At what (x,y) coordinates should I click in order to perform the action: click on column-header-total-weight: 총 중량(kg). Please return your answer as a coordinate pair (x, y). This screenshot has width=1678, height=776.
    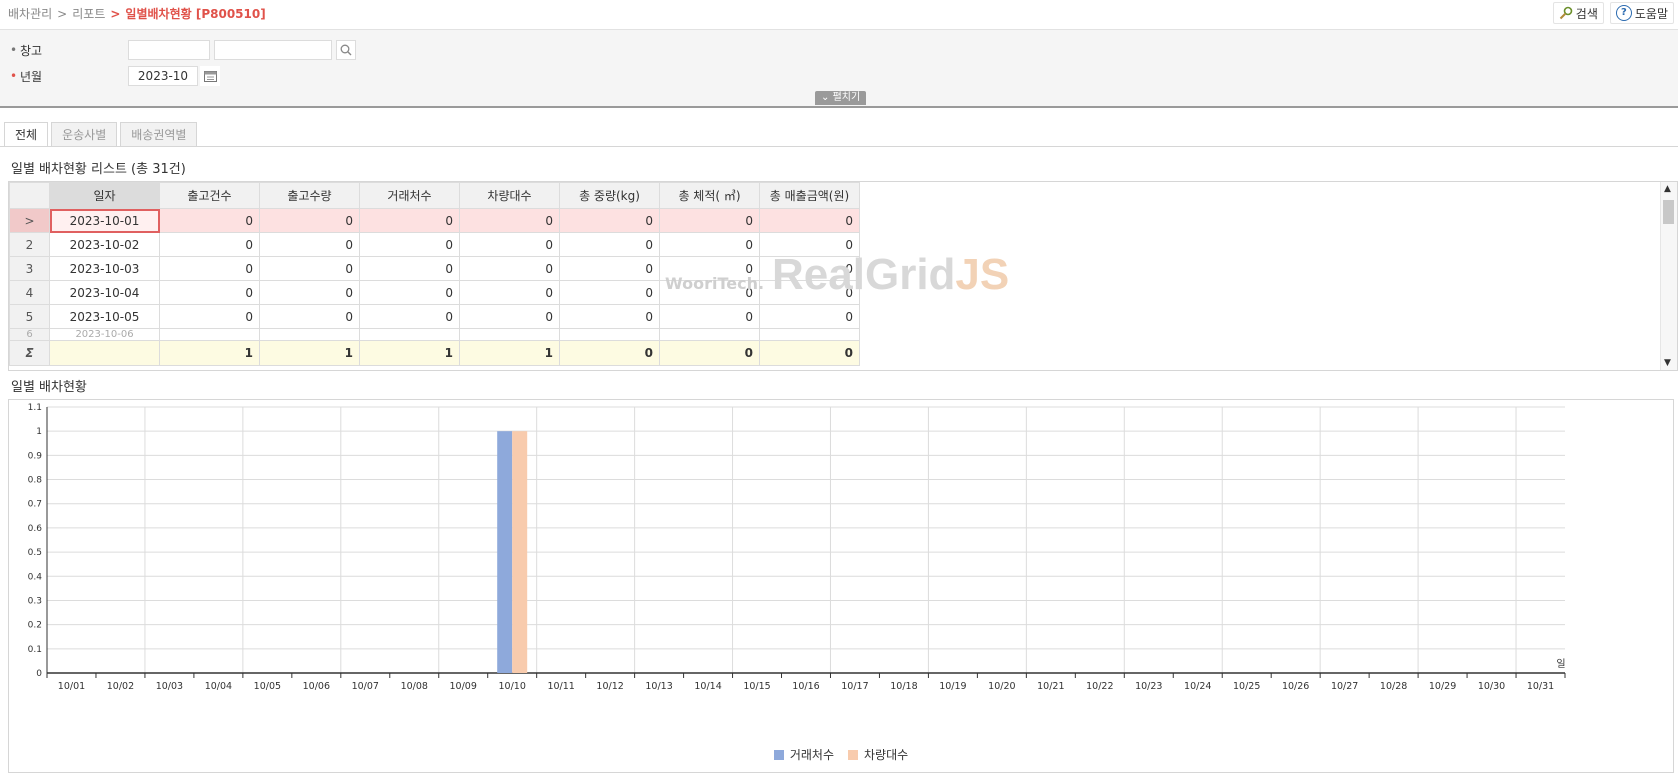
    Looking at the image, I should click on (609, 195).